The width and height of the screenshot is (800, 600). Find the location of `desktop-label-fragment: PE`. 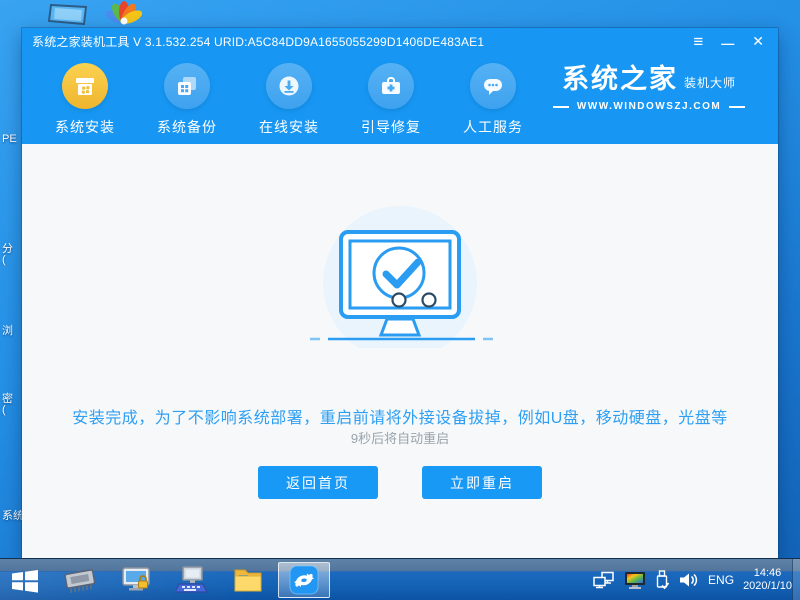

desktop-label-fragment: PE is located at coordinates (9, 139).